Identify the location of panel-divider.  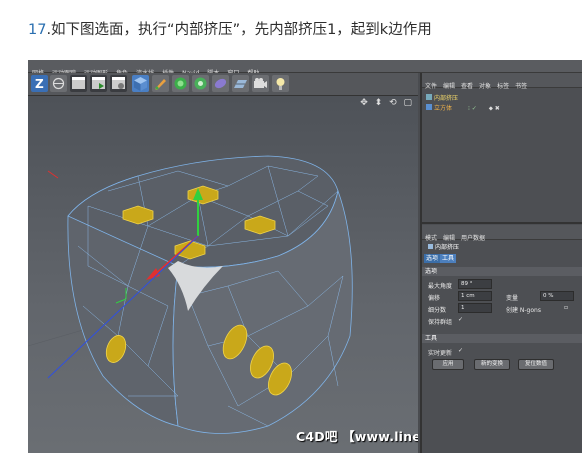
(501, 223).